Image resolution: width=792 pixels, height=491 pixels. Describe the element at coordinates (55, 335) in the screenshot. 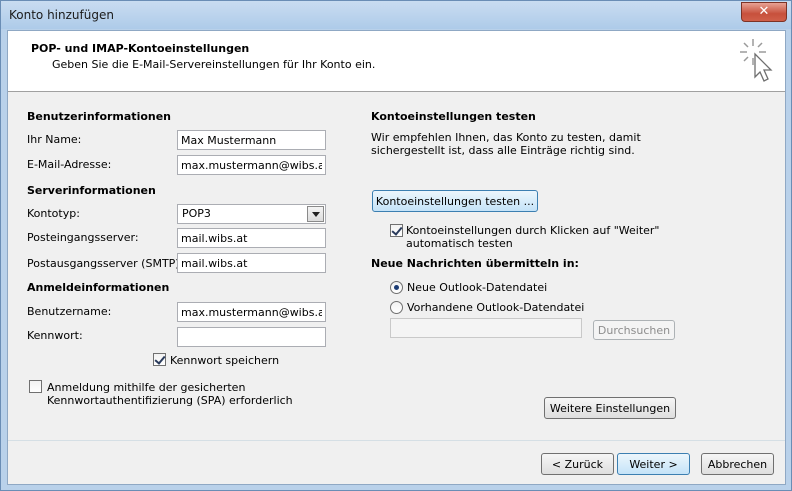

I see `password-label: Kennwort:` at that location.